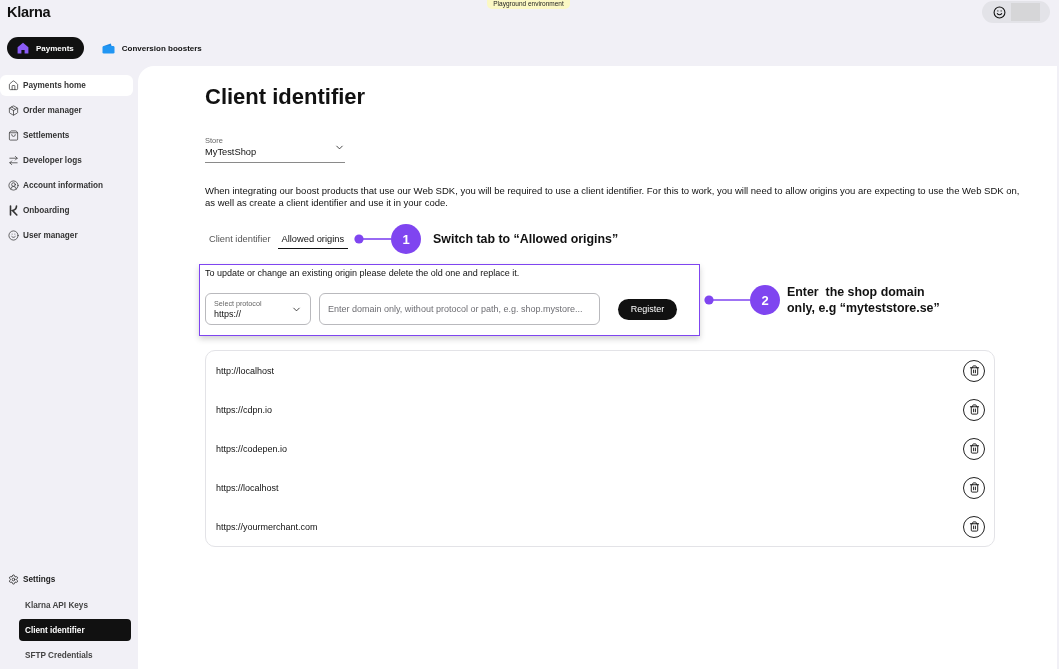 The width and height of the screenshot is (1059, 669). Describe the element at coordinates (13, 135) in the screenshot. I see `bag-icon` at that location.